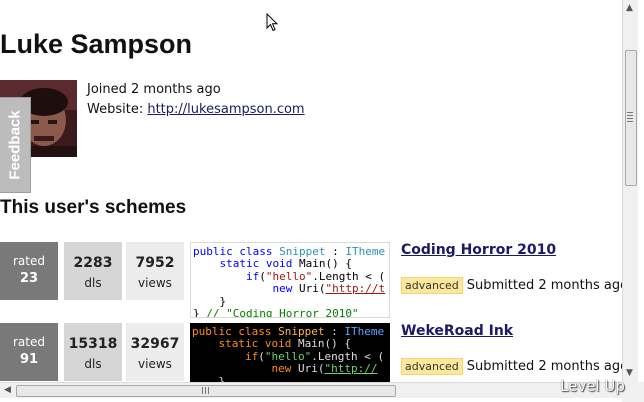  What do you see at coordinates (93, 207) in the screenshot?
I see `schemes-section-title: This user's schemes` at bounding box center [93, 207].